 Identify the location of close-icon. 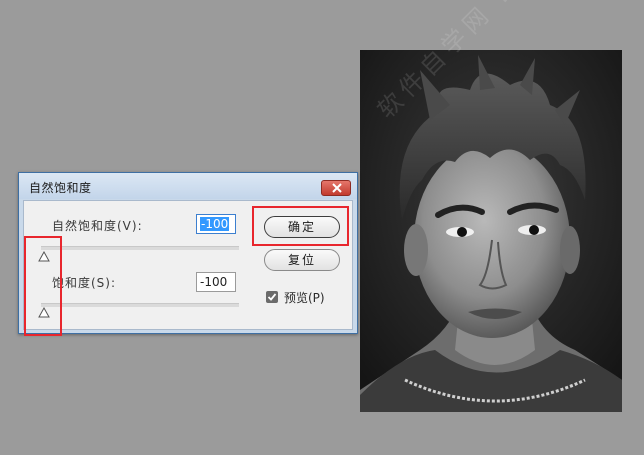
(337, 188).